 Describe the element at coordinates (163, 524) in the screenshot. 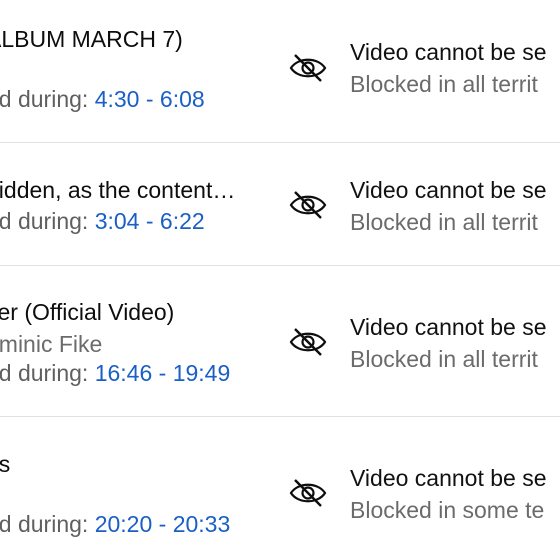

I see `timestamp-link: 20:20 - 20:33` at that location.